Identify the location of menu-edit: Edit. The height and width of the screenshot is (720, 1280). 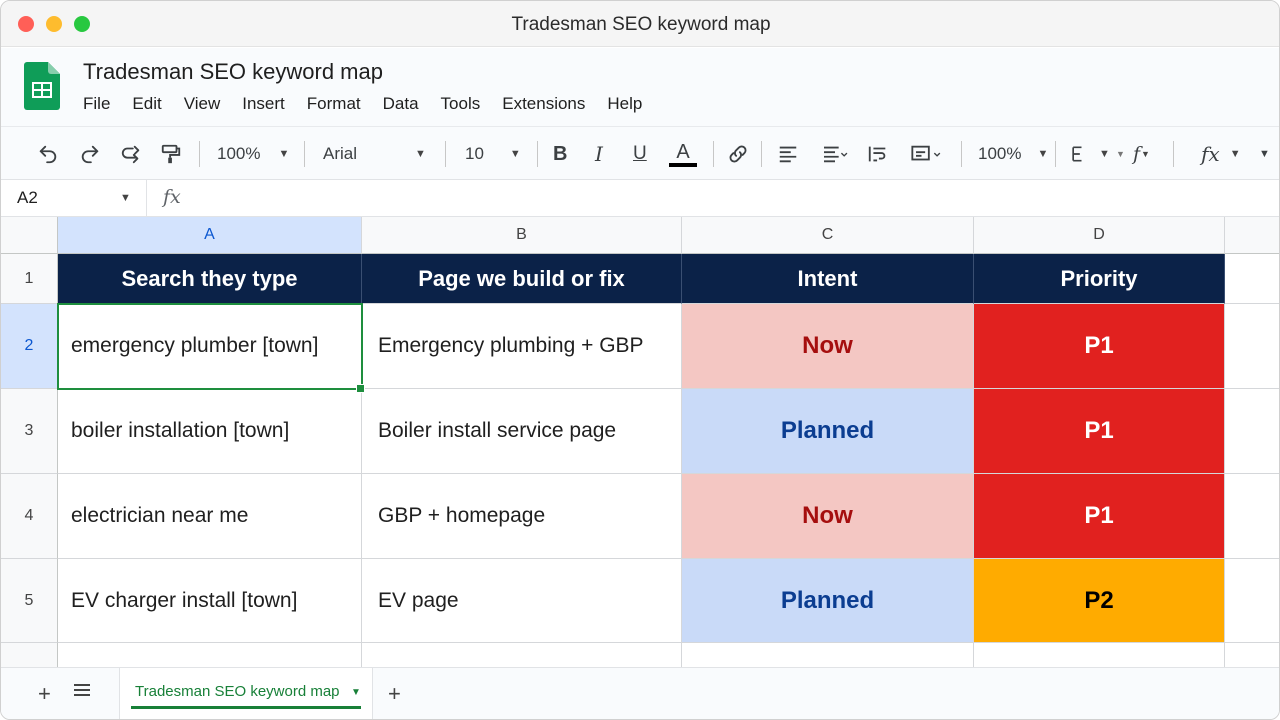
(146, 104).